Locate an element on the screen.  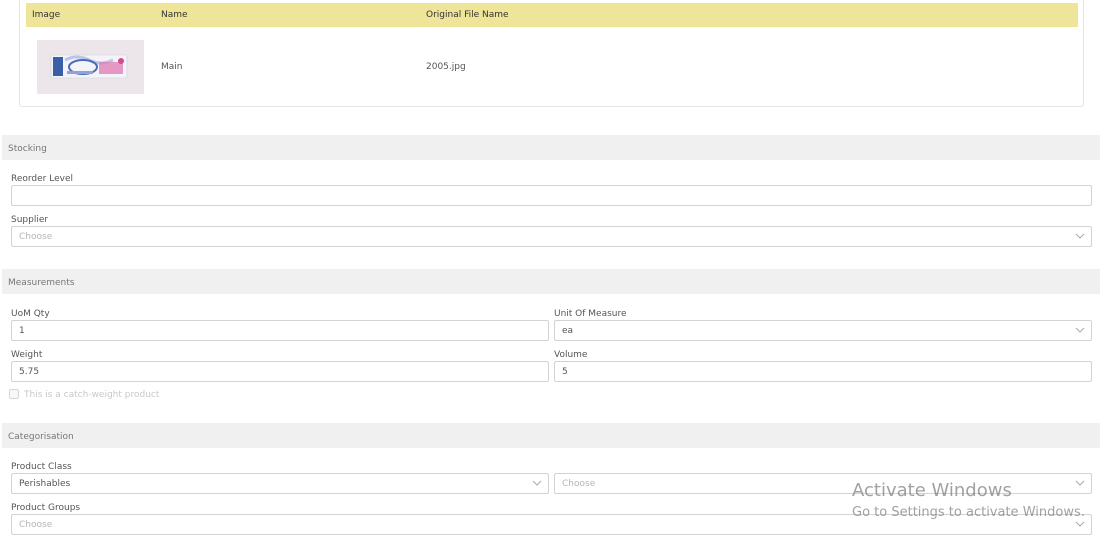
volume-label: Volume is located at coordinates (571, 355).